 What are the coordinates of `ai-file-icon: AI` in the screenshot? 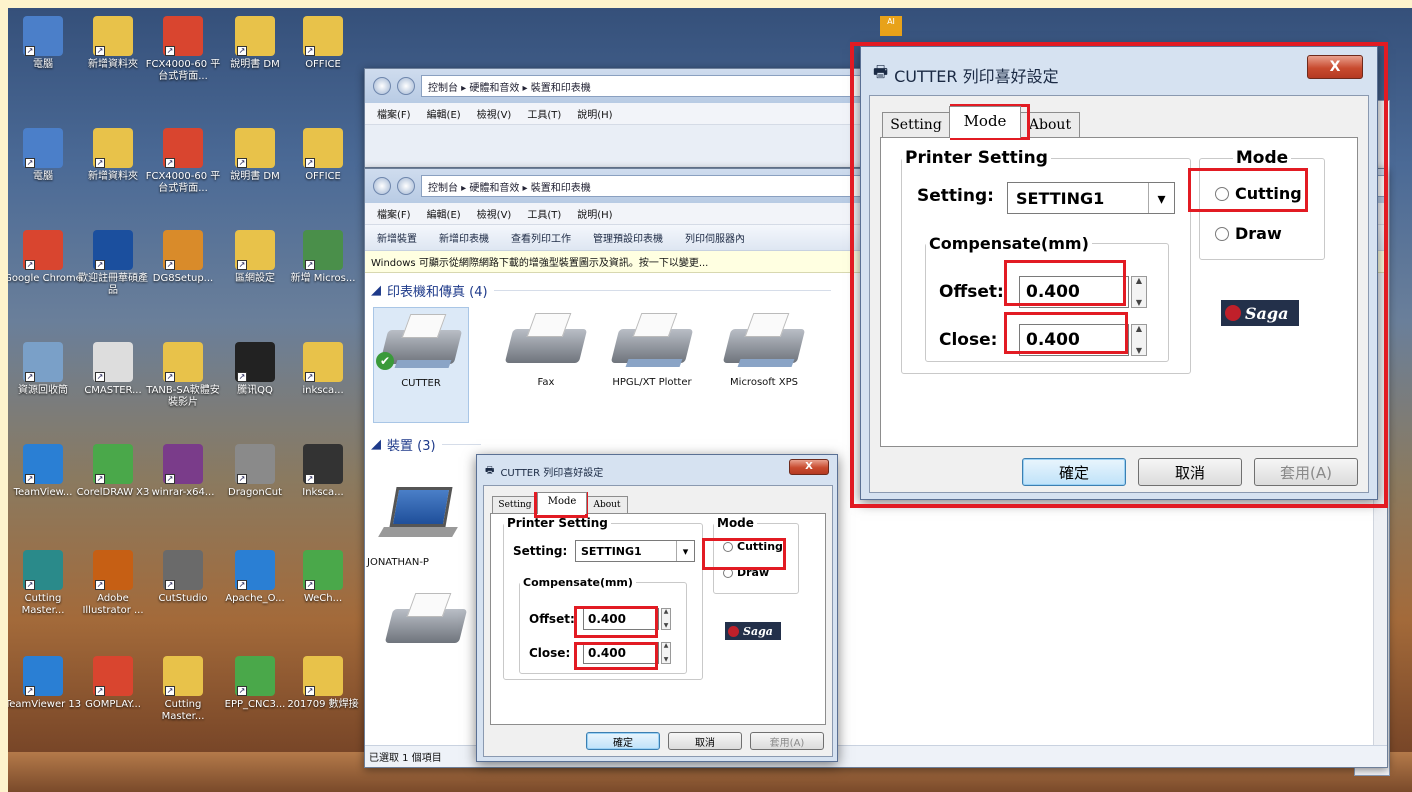 It's located at (891, 26).